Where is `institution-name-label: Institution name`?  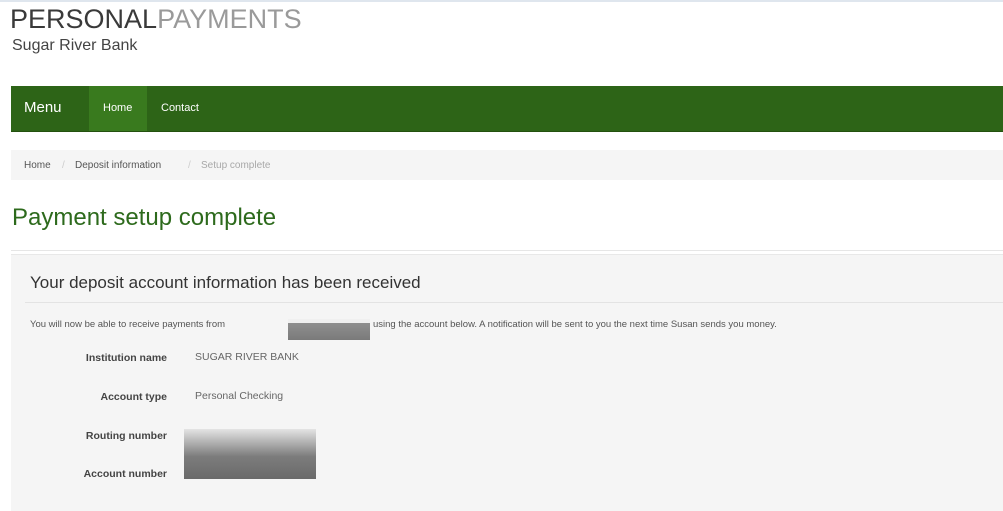
institution-name-label: Institution name is located at coordinates (126, 358).